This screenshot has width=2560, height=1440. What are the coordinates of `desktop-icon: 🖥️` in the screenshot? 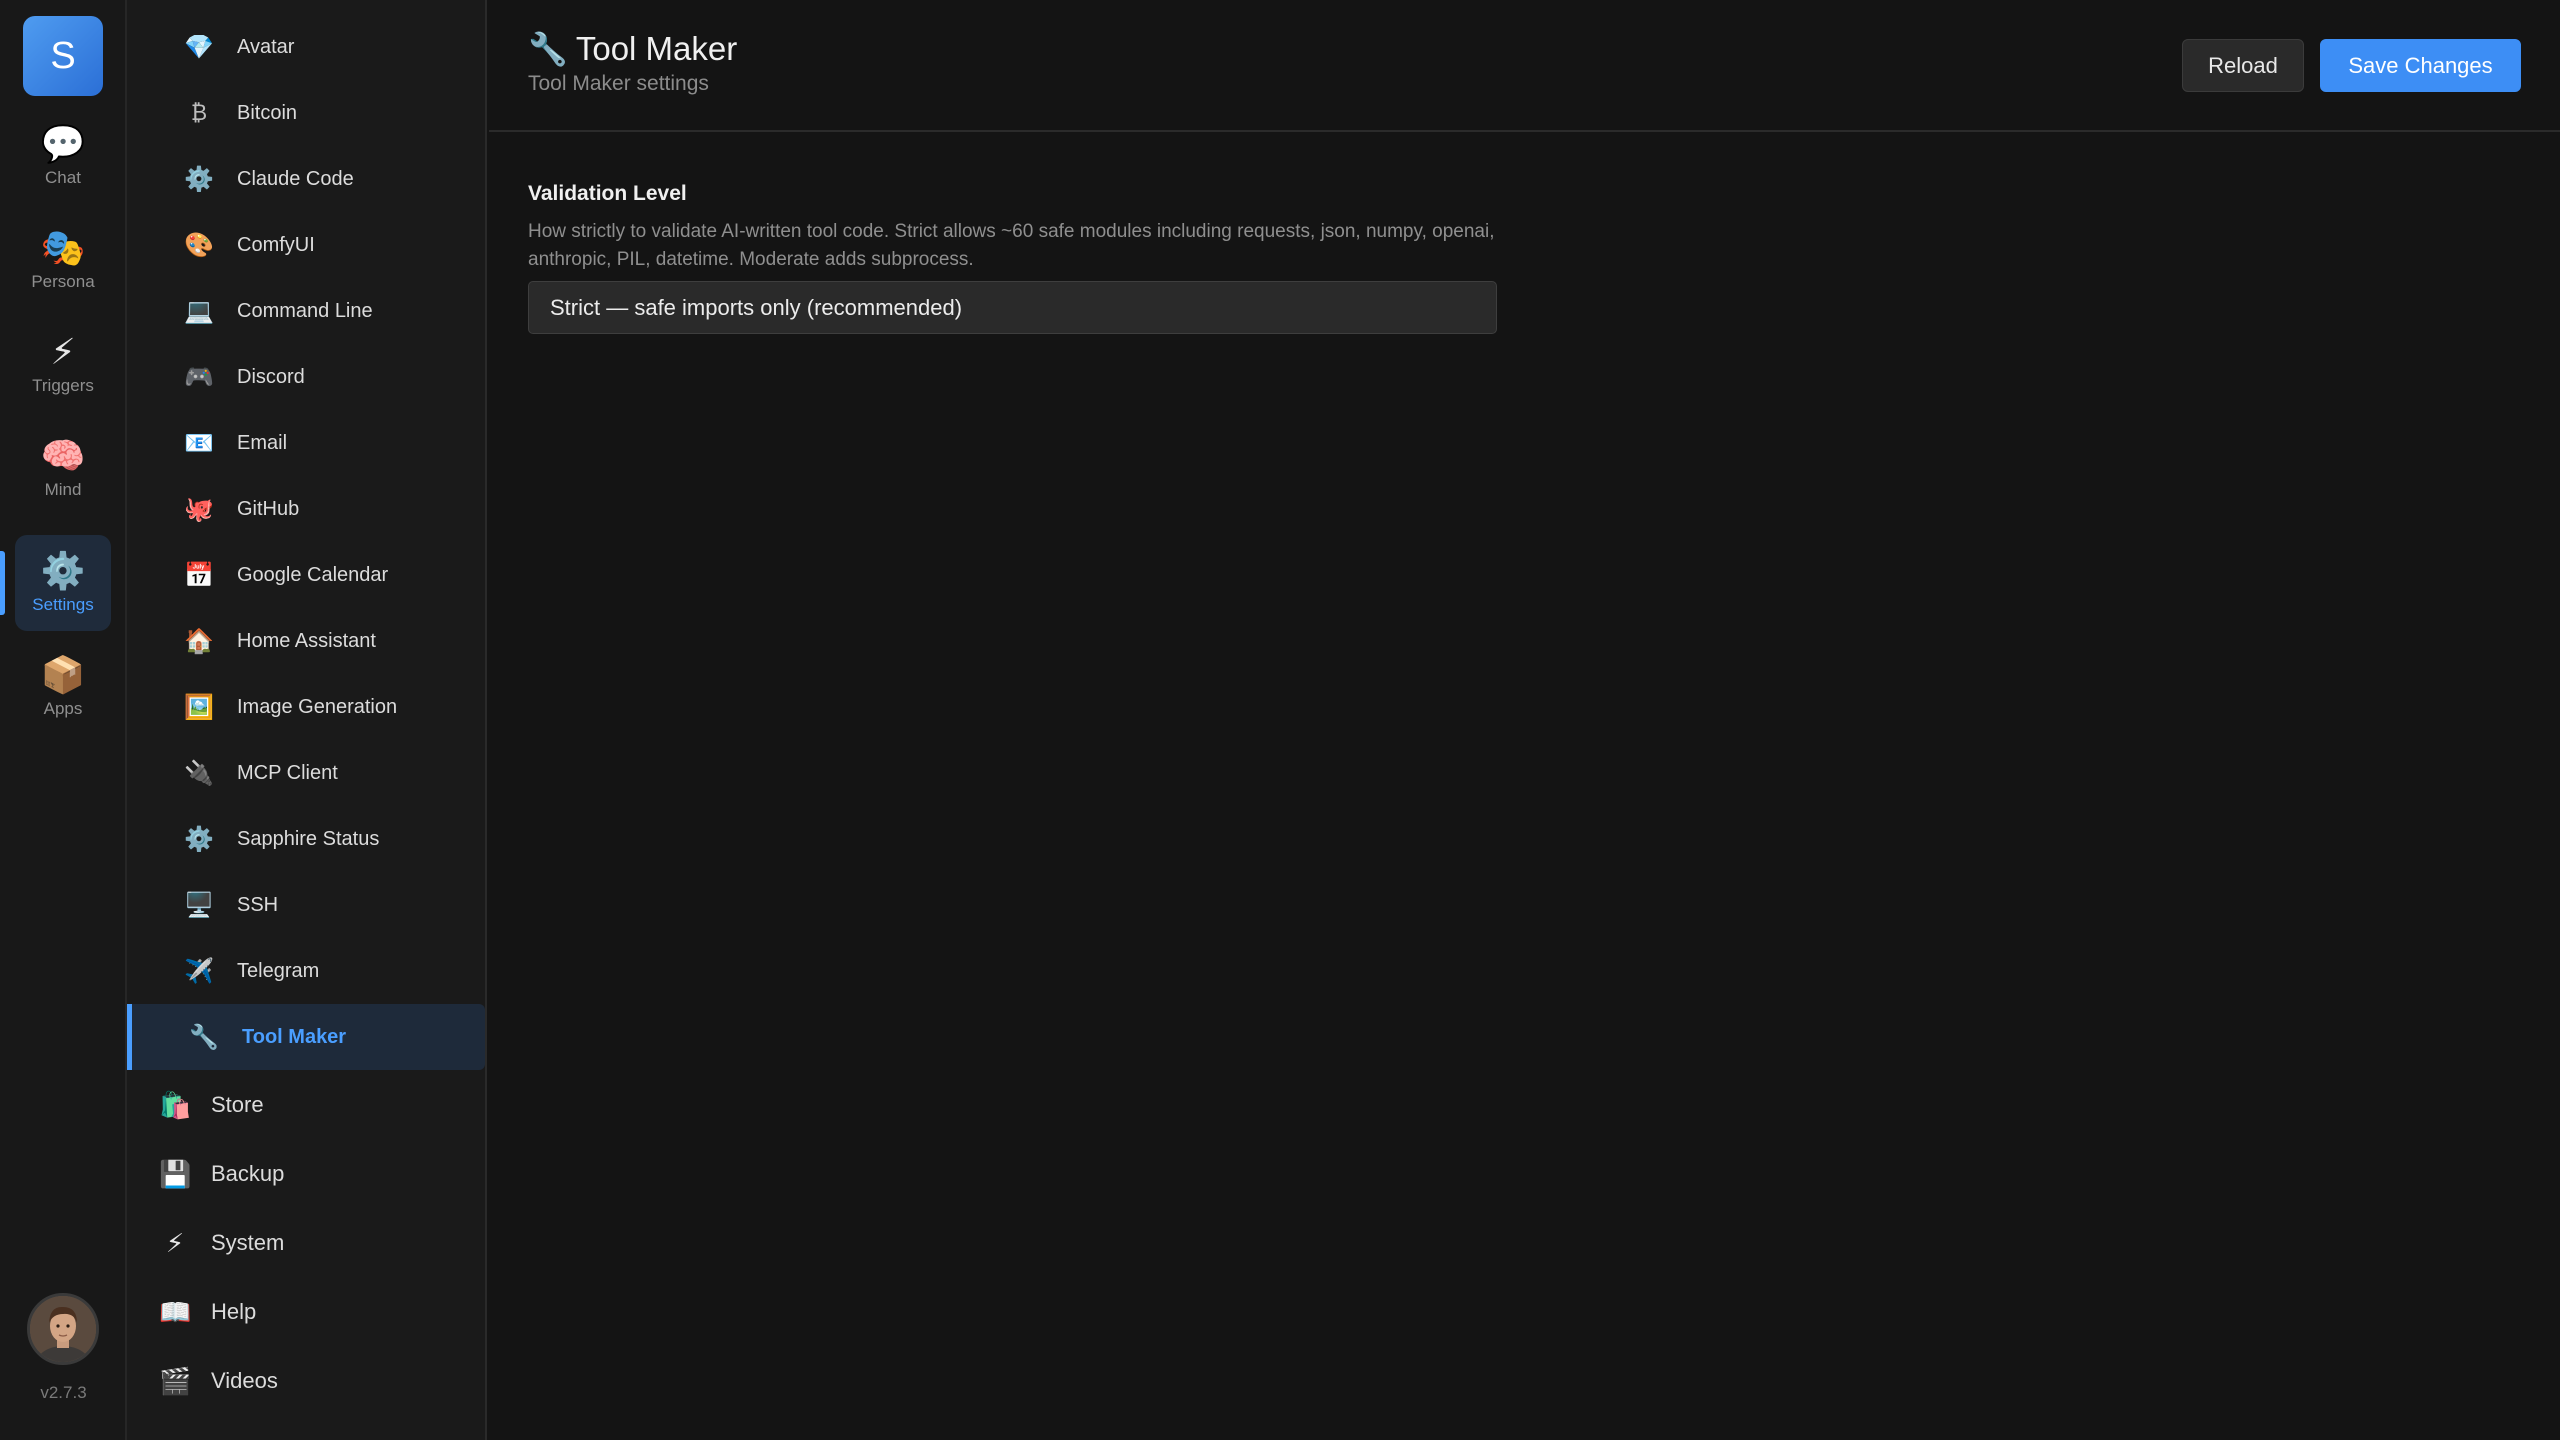 It's located at (199, 905).